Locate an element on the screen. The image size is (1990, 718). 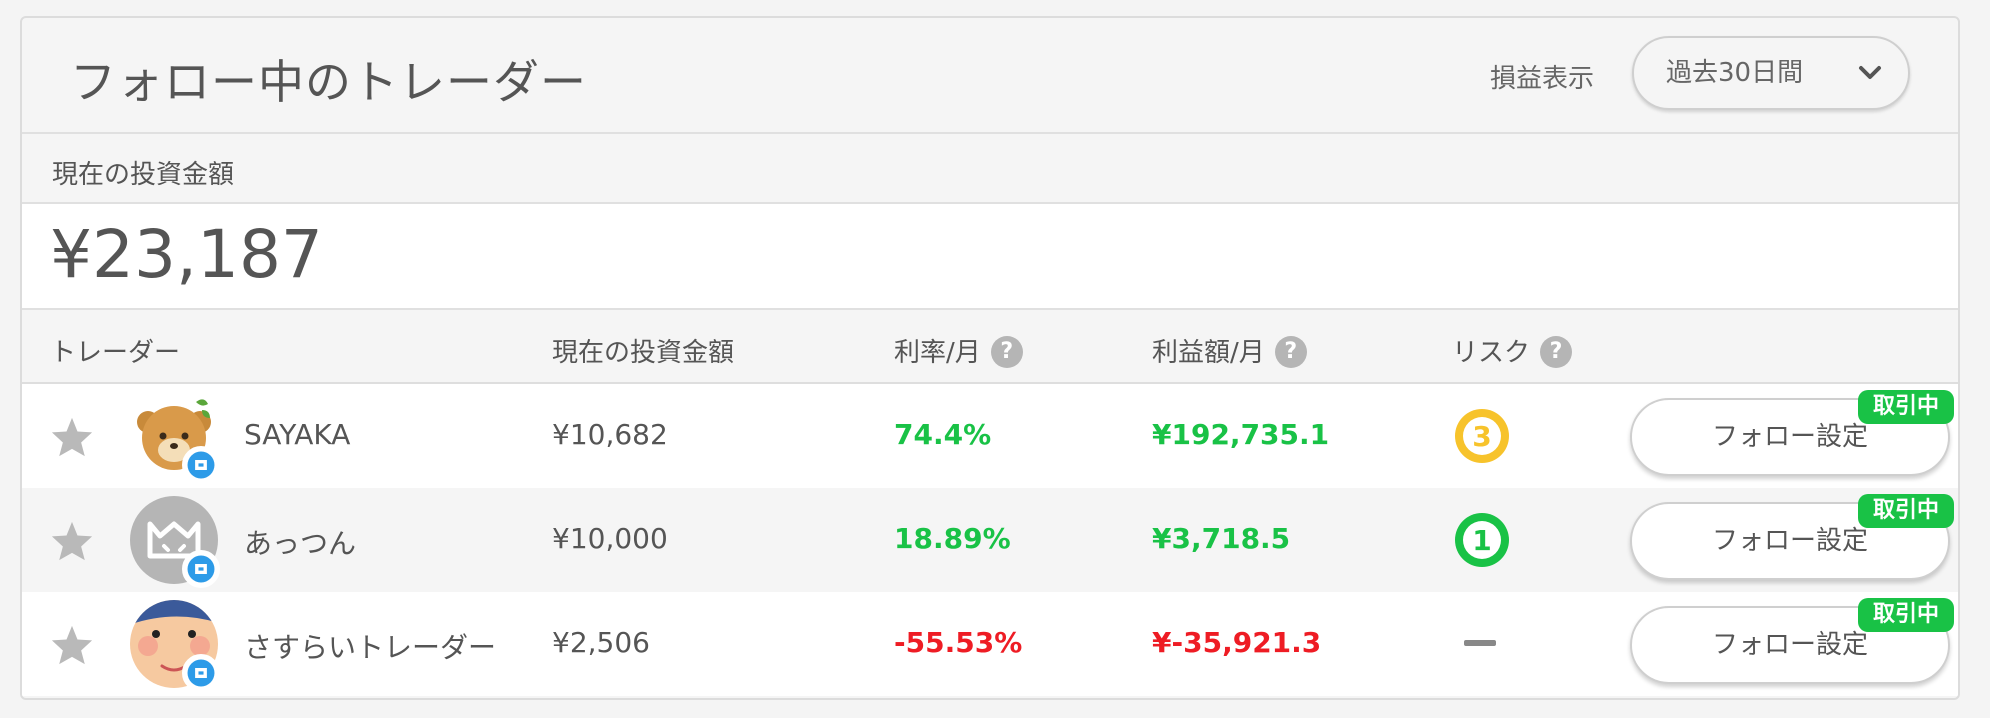
trader-rate: 18.89% is located at coordinates (952, 538).